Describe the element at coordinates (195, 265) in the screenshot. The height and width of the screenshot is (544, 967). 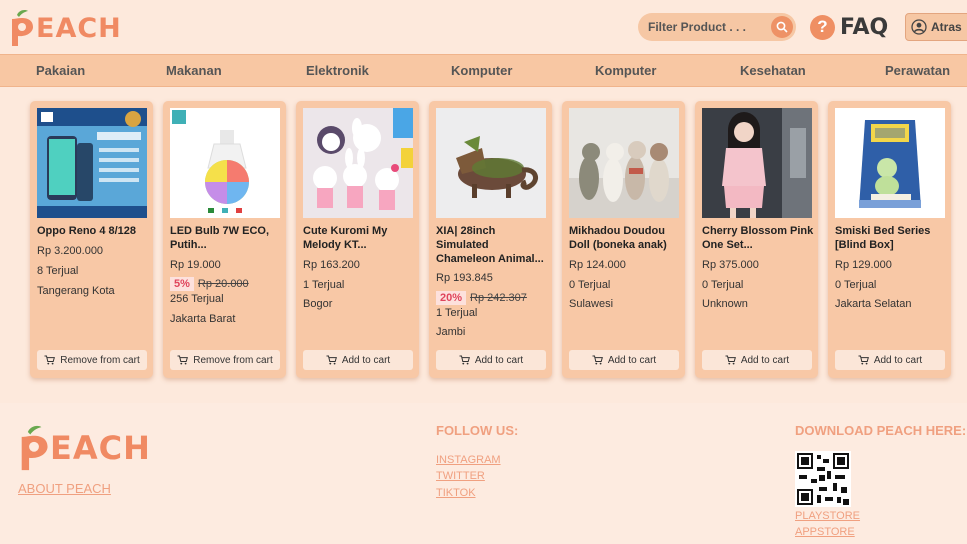
I see `product-price: Rp 19.000` at that location.